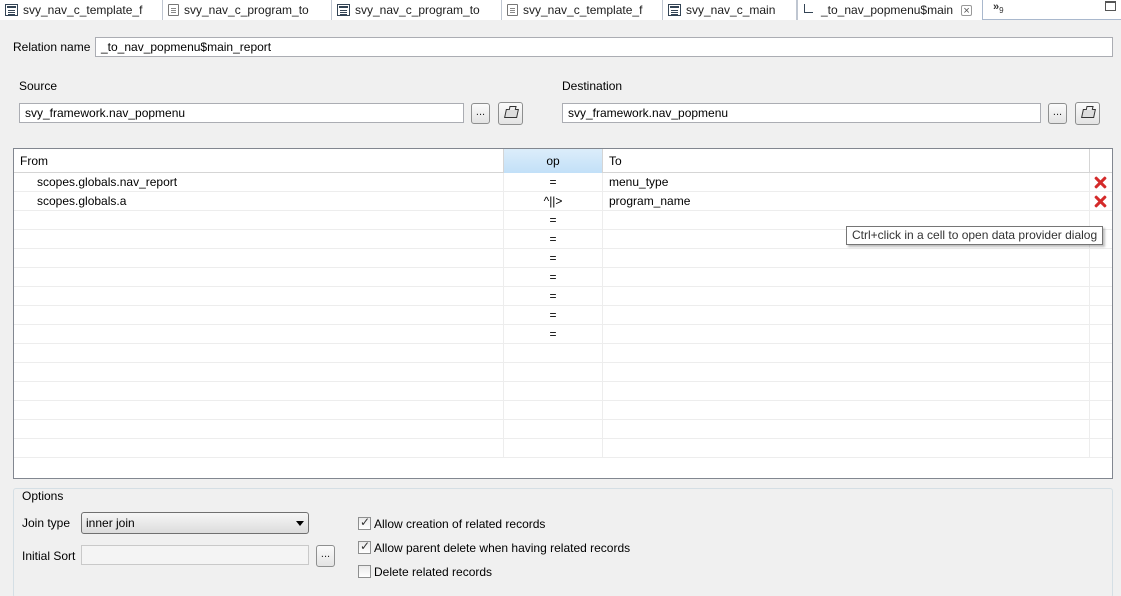 The height and width of the screenshot is (596, 1121). What do you see at coordinates (259, 201) in the screenshot?
I see `from-cell: scopes.globals.a` at bounding box center [259, 201].